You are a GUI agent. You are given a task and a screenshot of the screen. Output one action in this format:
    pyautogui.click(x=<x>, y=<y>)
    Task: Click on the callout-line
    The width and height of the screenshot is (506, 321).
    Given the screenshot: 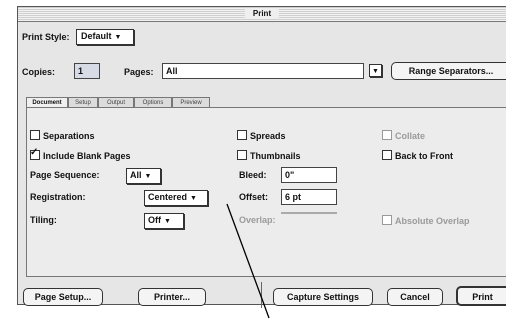 What is the action you would take?
    pyautogui.click(x=248, y=261)
    